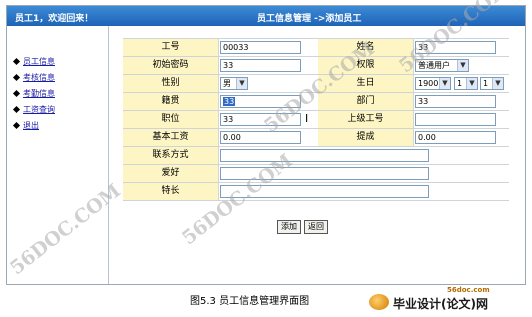 This screenshot has height=317, width=532. I want to click on birth-day-value: 1, so click(486, 83).